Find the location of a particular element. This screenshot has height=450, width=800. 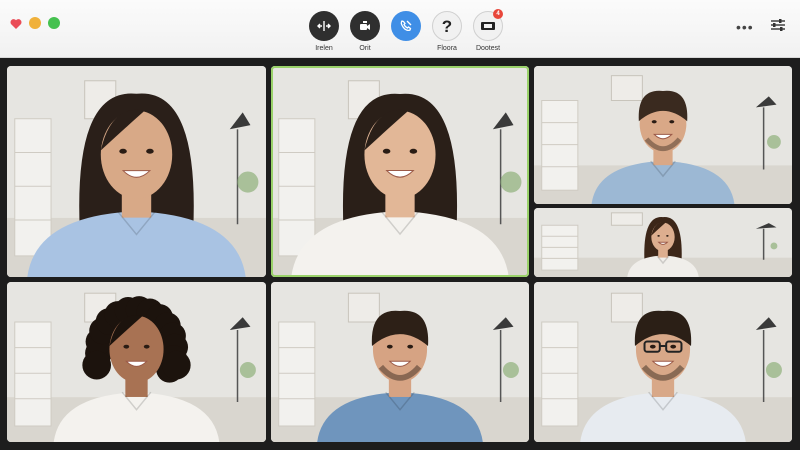

notification-badge: 4 is located at coordinates (498, 14).